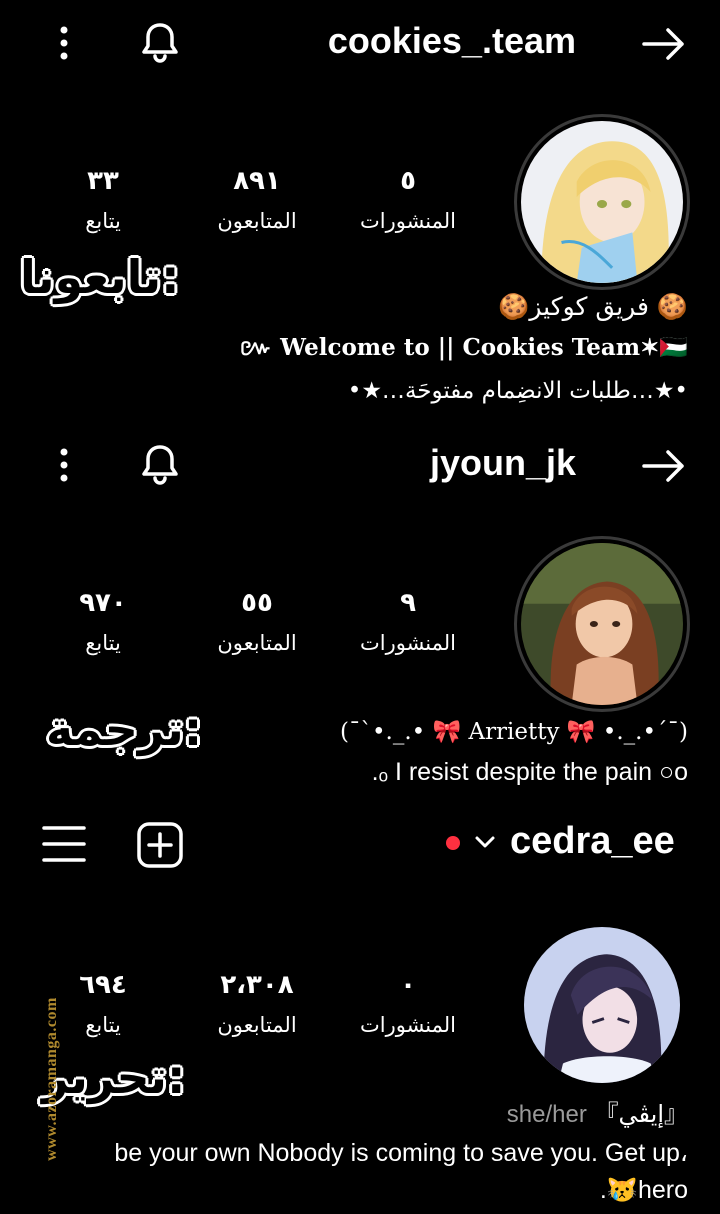  Describe the element at coordinates (257, 1025) in the screenshot. I see `followers-label: المتابعون` at that location.